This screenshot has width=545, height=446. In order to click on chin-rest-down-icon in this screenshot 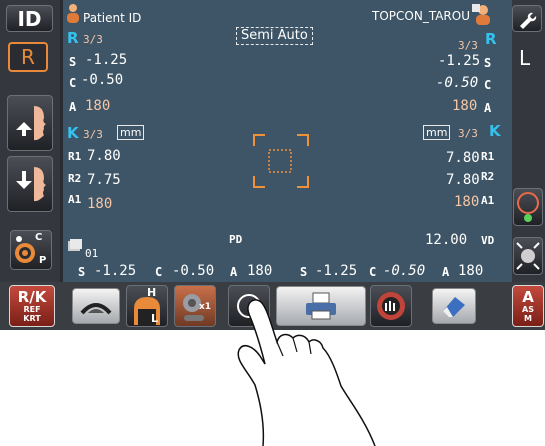, I will do `click(31, 184)`.